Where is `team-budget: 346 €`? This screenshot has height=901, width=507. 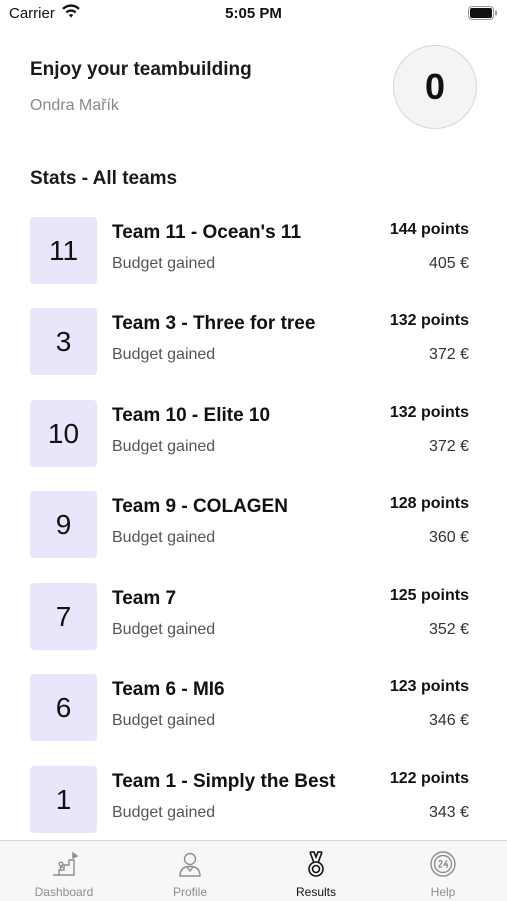 team-budget: 346 € is located at coordinates (448, 720).